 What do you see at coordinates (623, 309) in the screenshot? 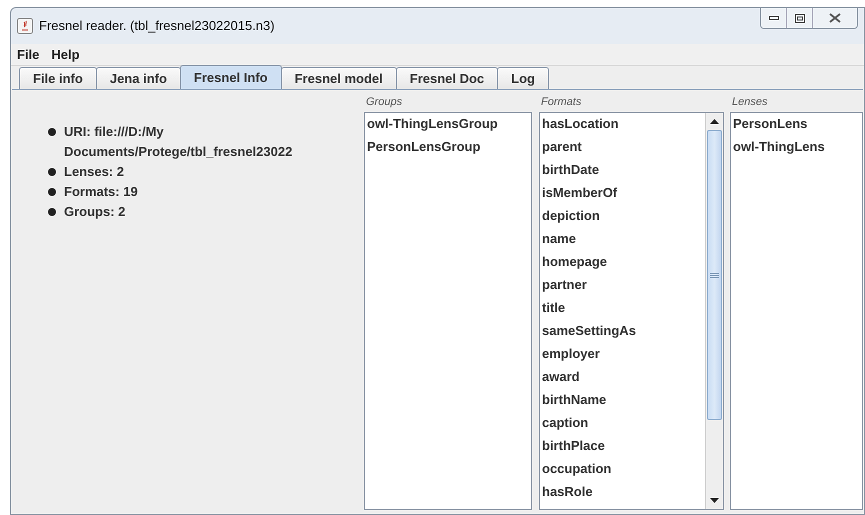
I see `list-item: title` at bounding box center [623, 309].